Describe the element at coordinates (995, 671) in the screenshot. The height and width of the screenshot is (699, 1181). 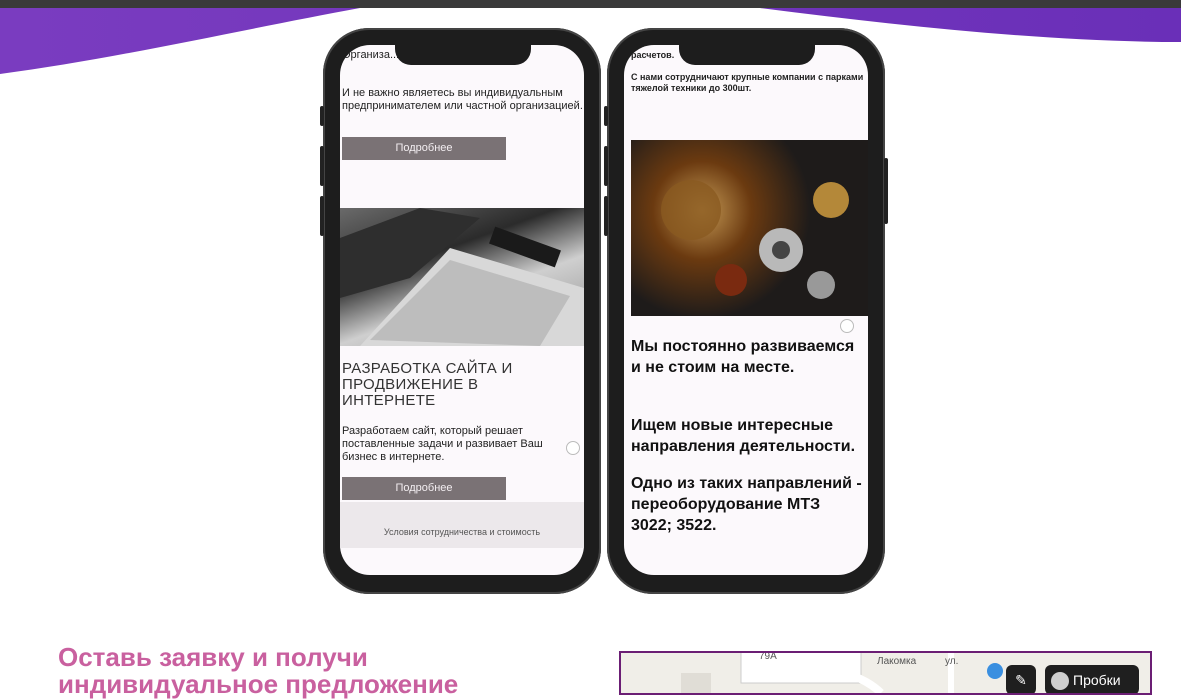
I see `map-pin-icon` at that location.